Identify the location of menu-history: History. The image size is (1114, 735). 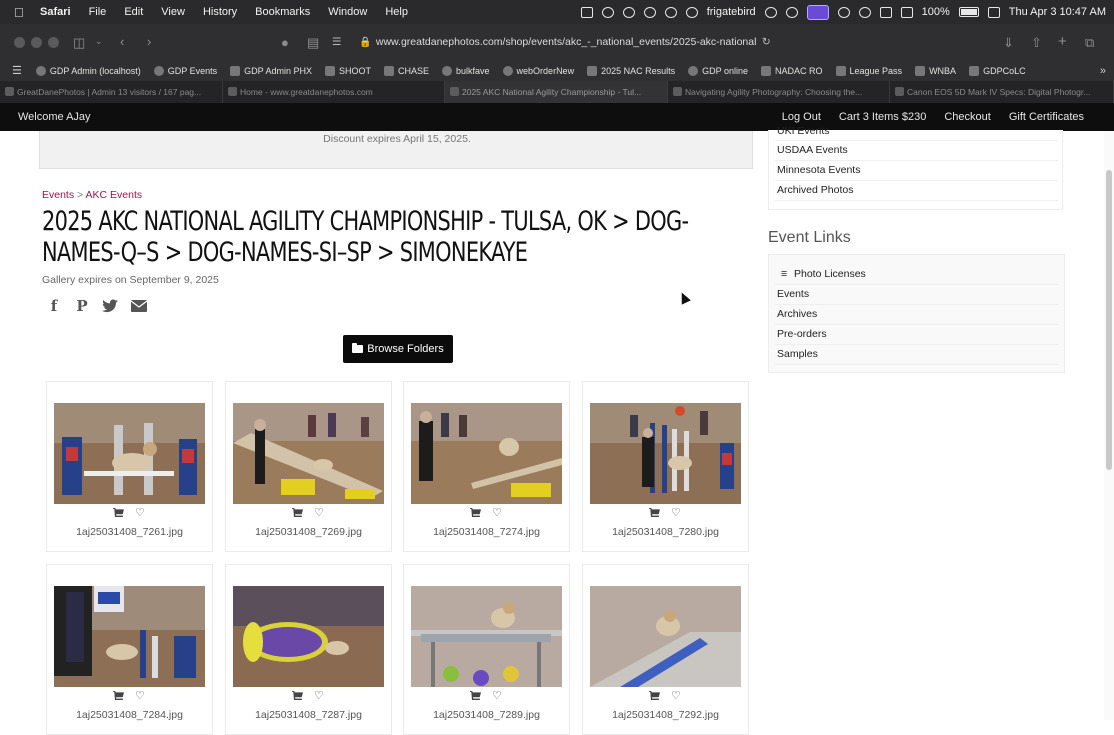
(220, 12).